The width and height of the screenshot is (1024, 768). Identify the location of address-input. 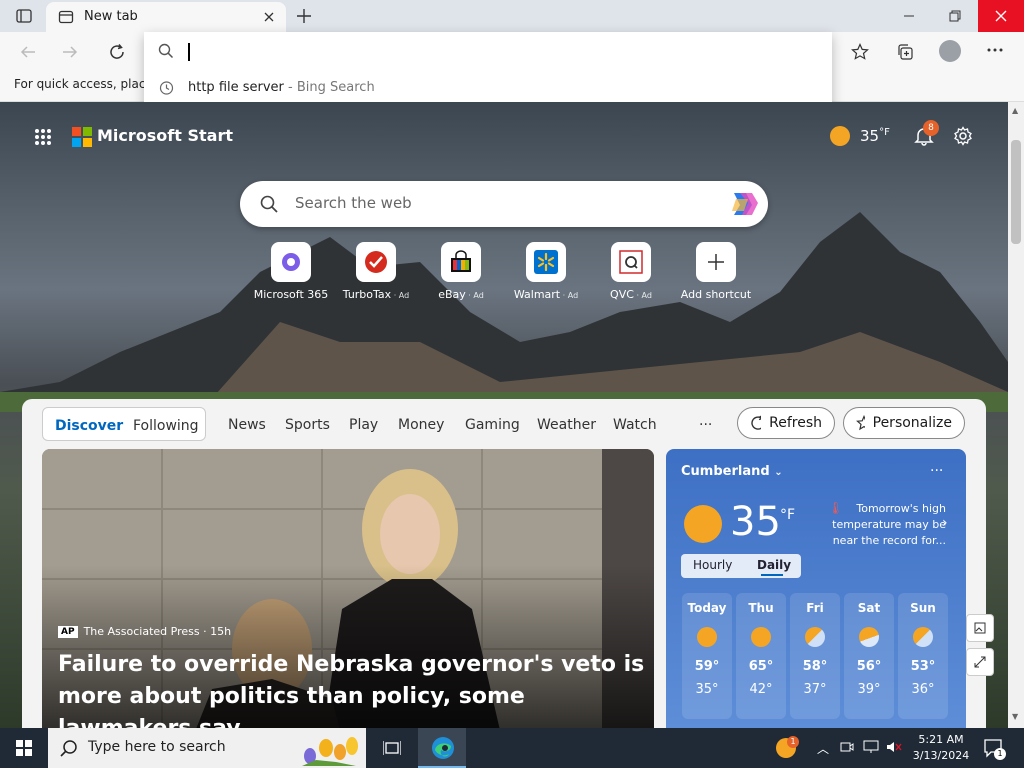
(504, 52).